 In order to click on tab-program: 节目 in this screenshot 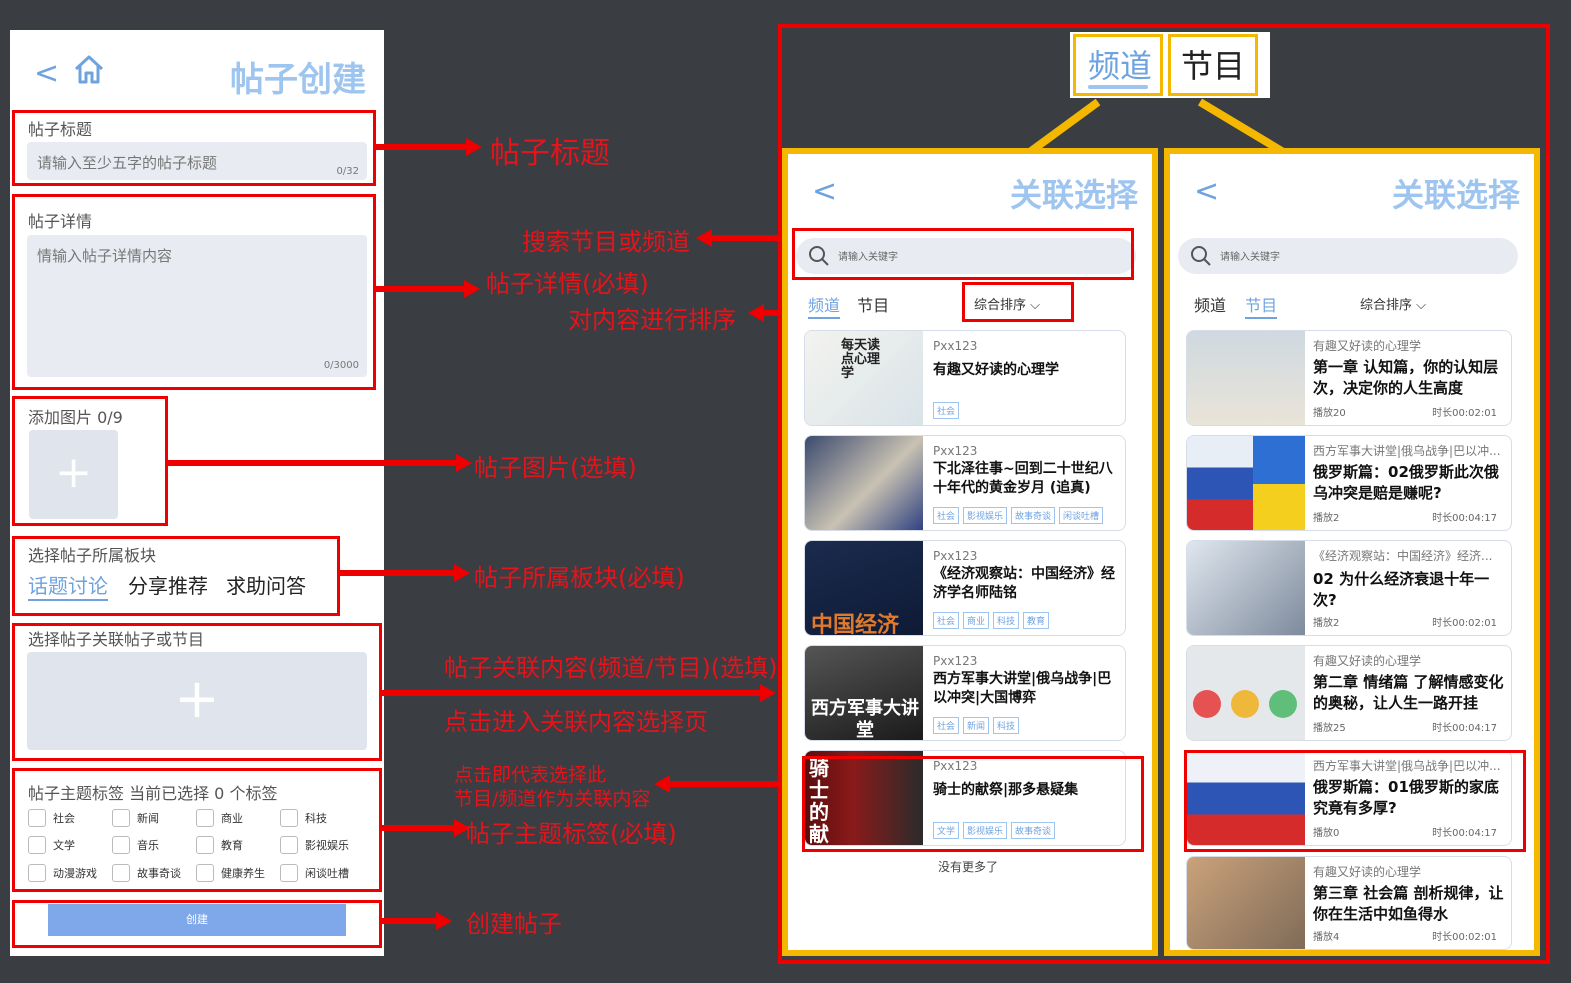, I will do `click(1213, 65)`.